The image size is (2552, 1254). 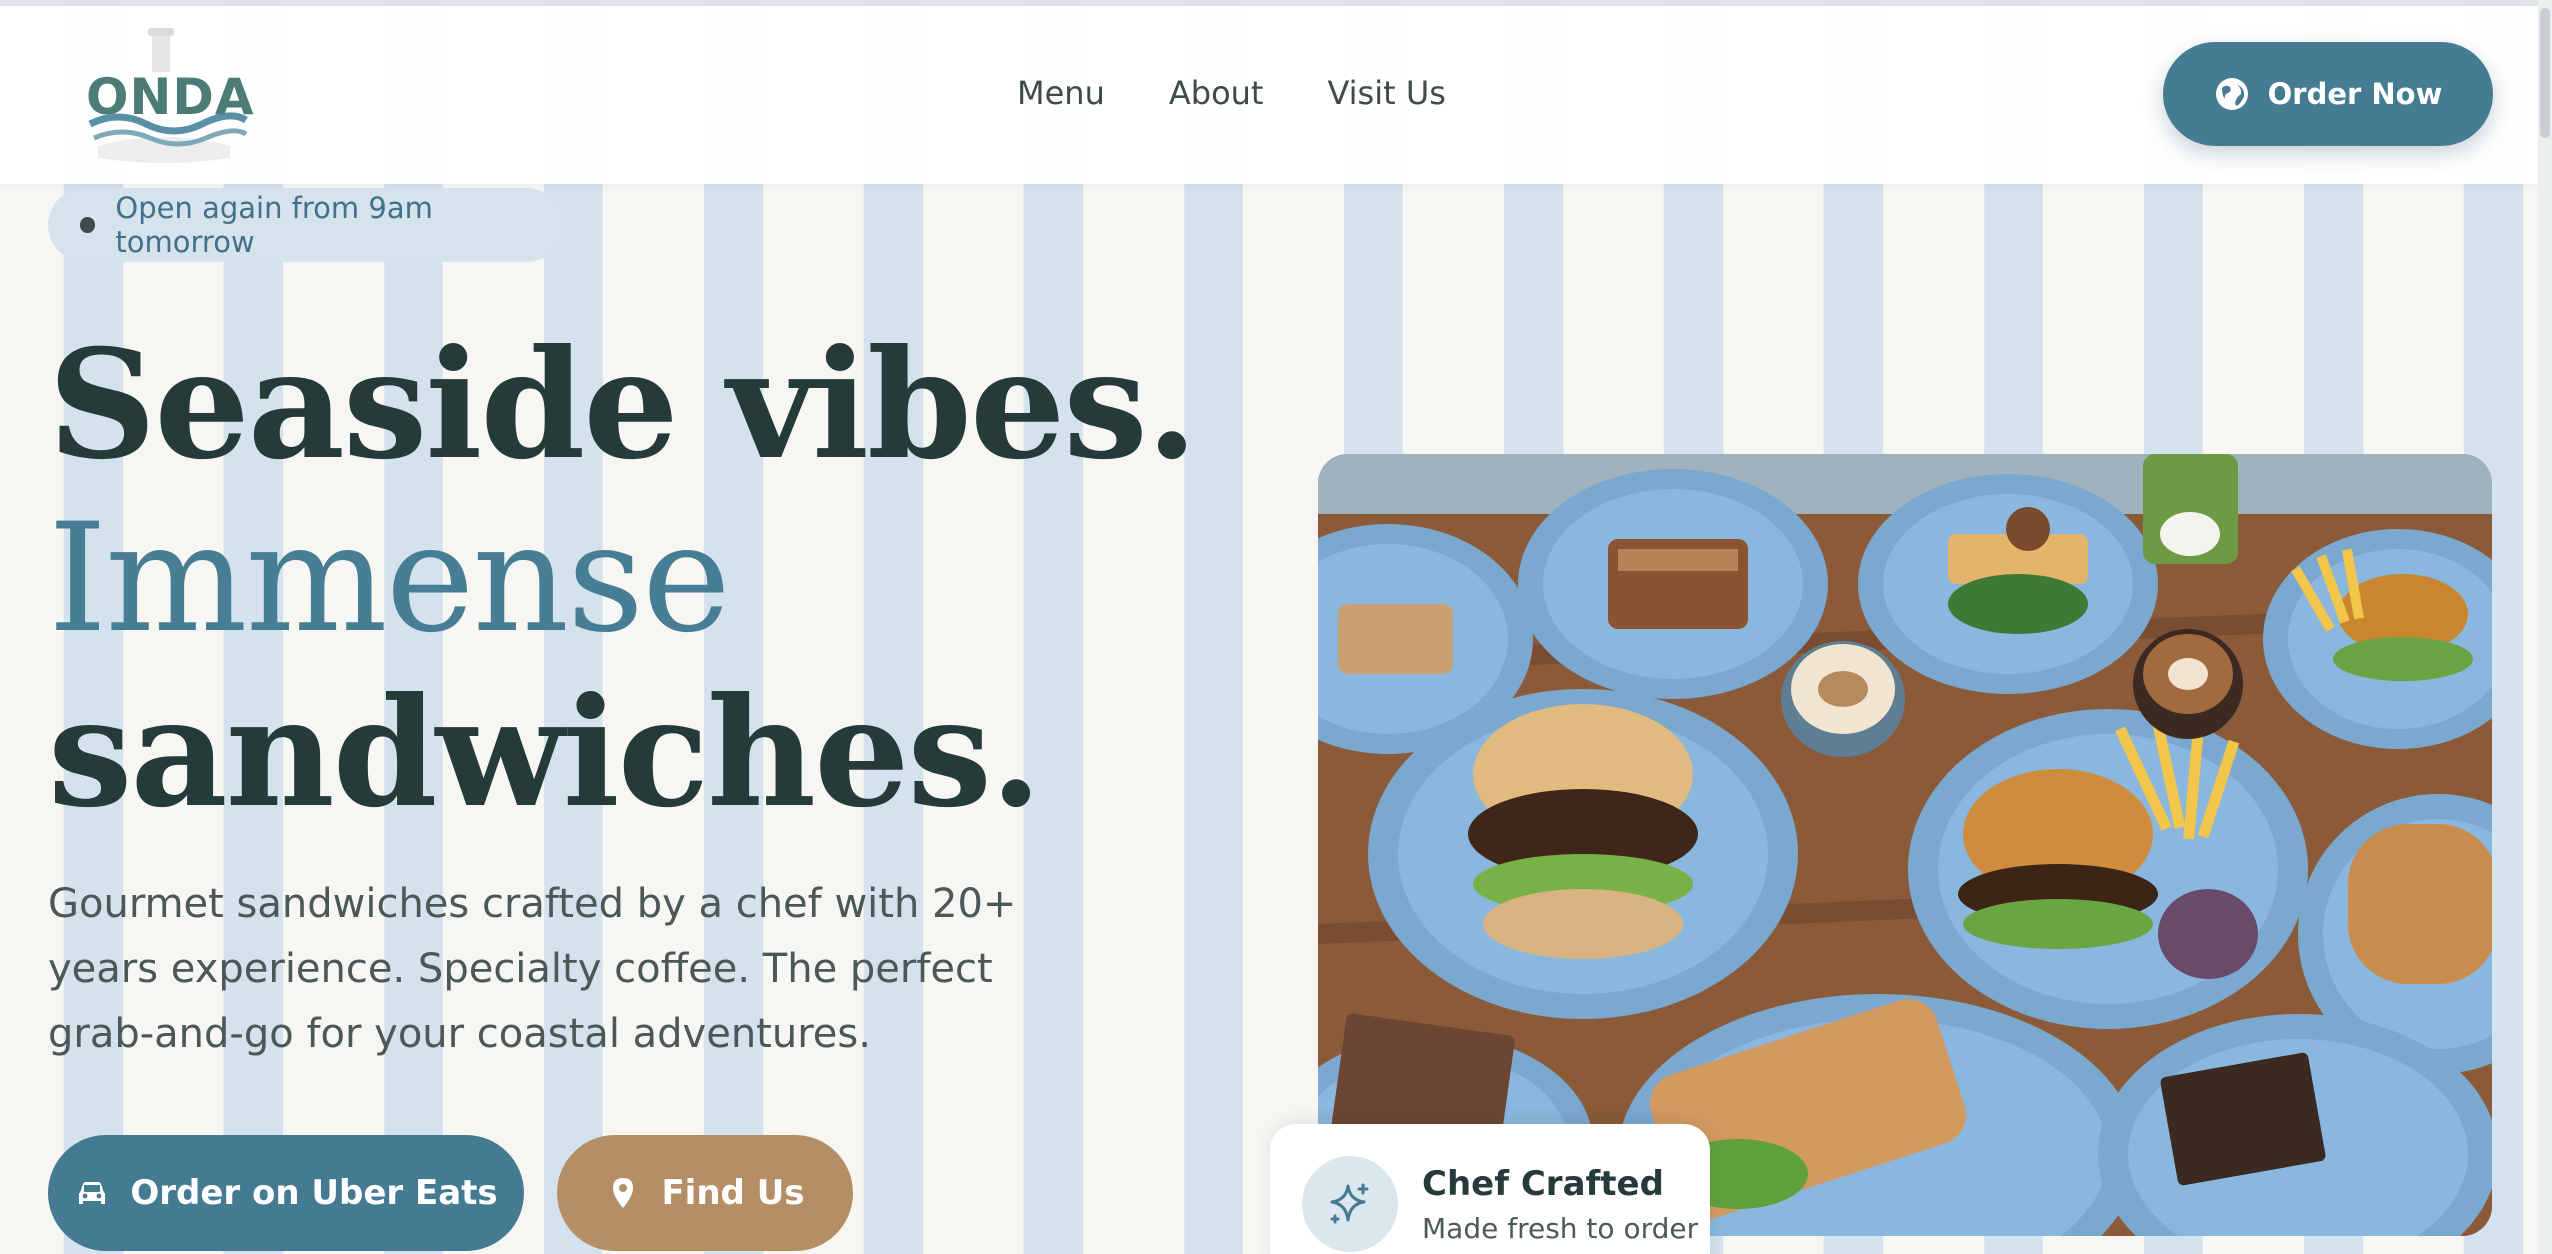 I want to click on map-pin-icon, so click(x=623, y=1193).